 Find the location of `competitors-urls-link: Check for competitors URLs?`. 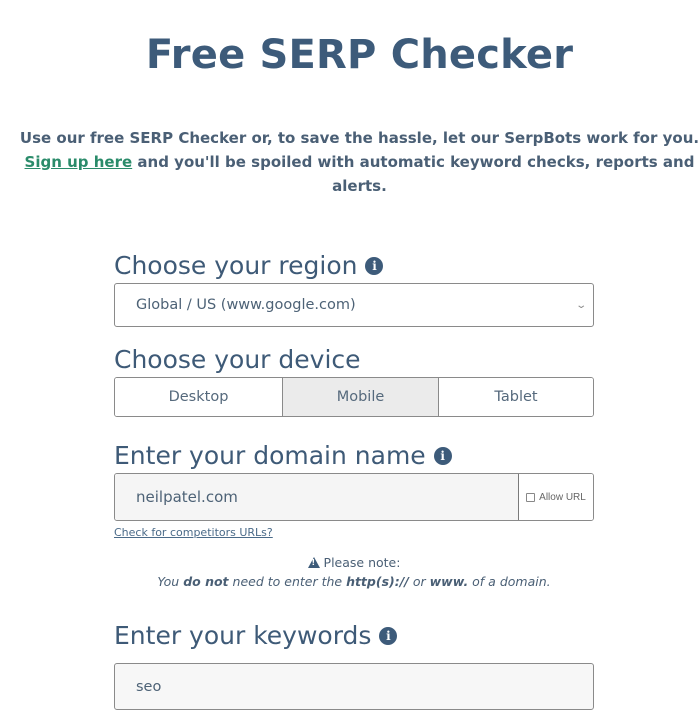

competitors-urls-link: Check for competitors URLs? is located at coordinates (193, 532).